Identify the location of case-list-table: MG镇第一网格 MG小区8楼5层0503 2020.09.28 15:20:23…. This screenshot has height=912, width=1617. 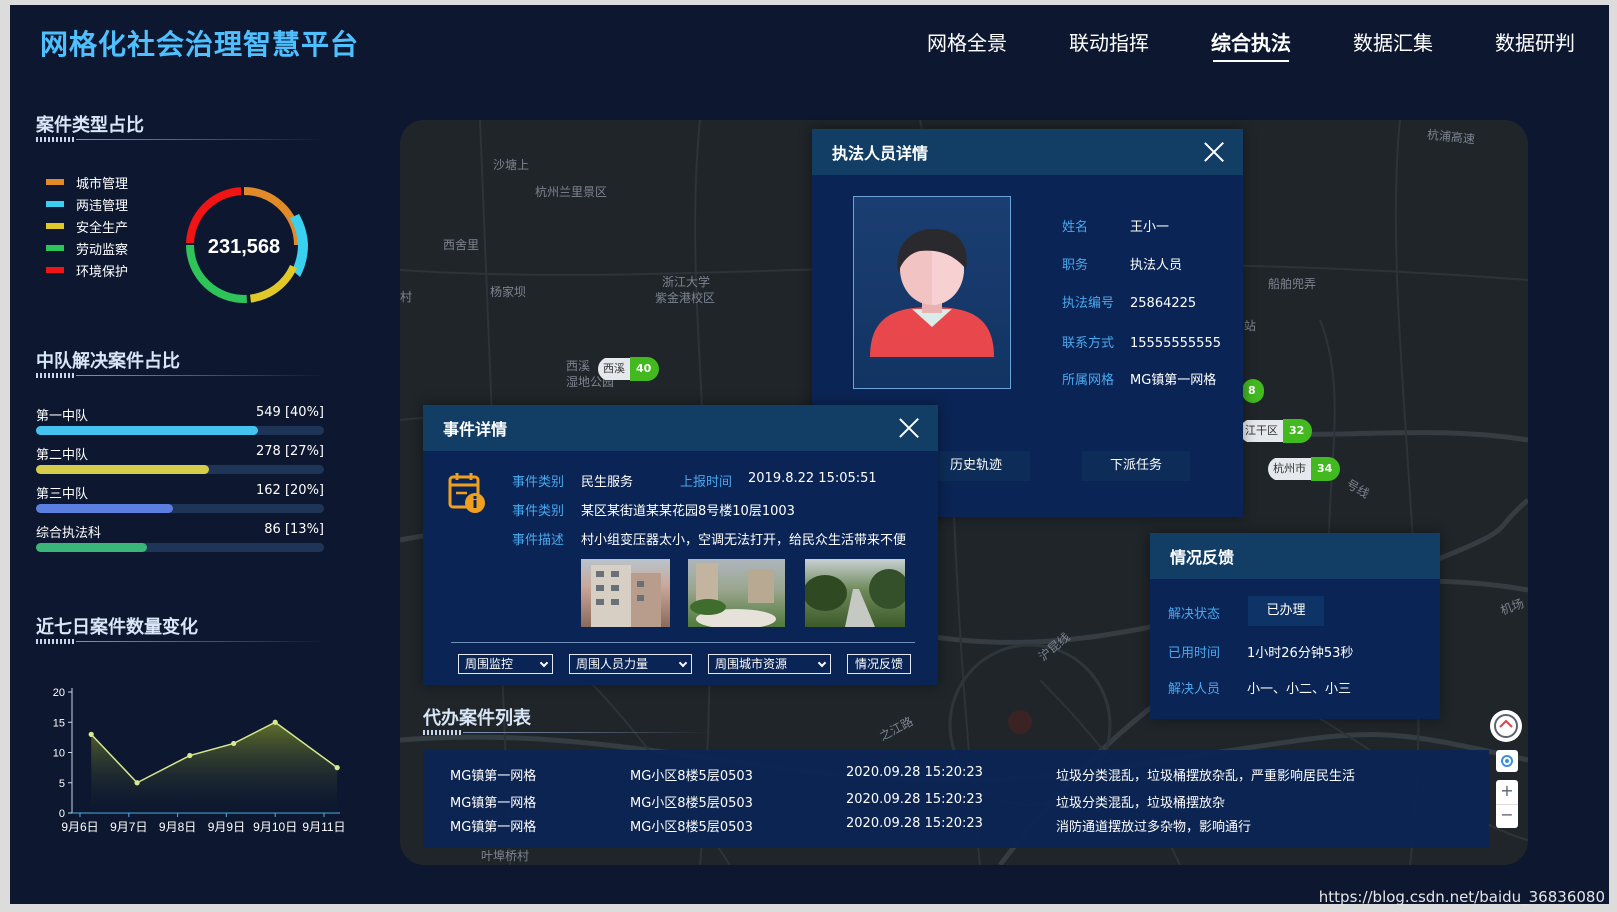
(956, 799).